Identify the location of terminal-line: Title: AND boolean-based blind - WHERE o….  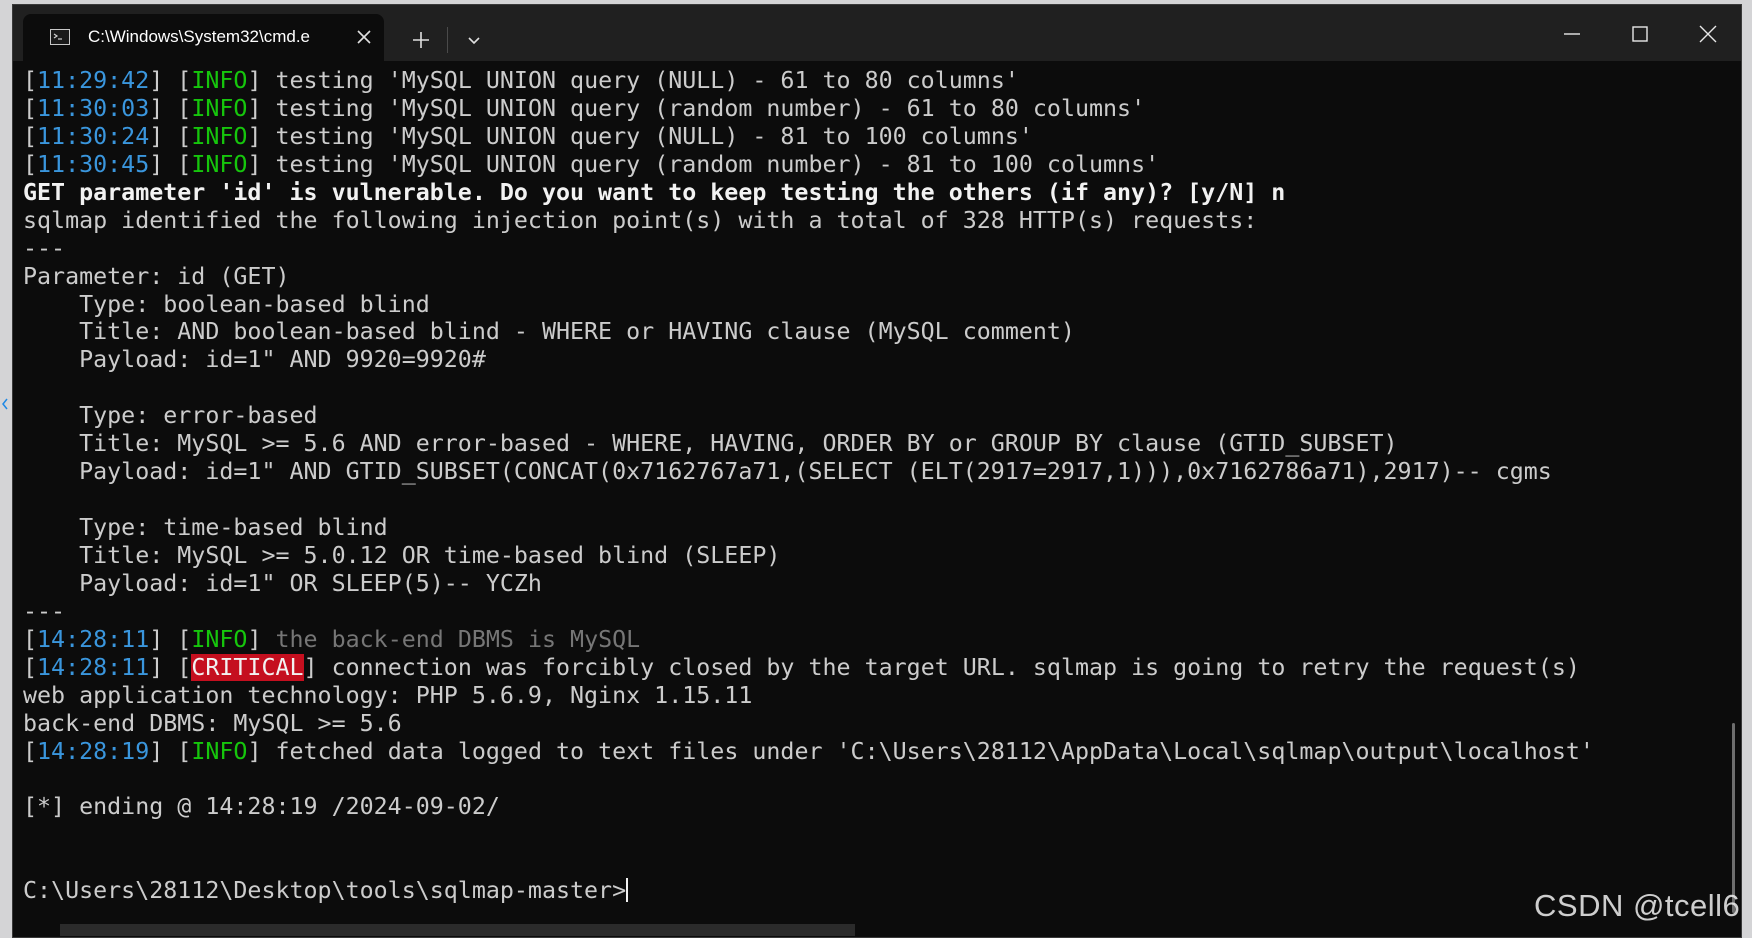
(873, 332).